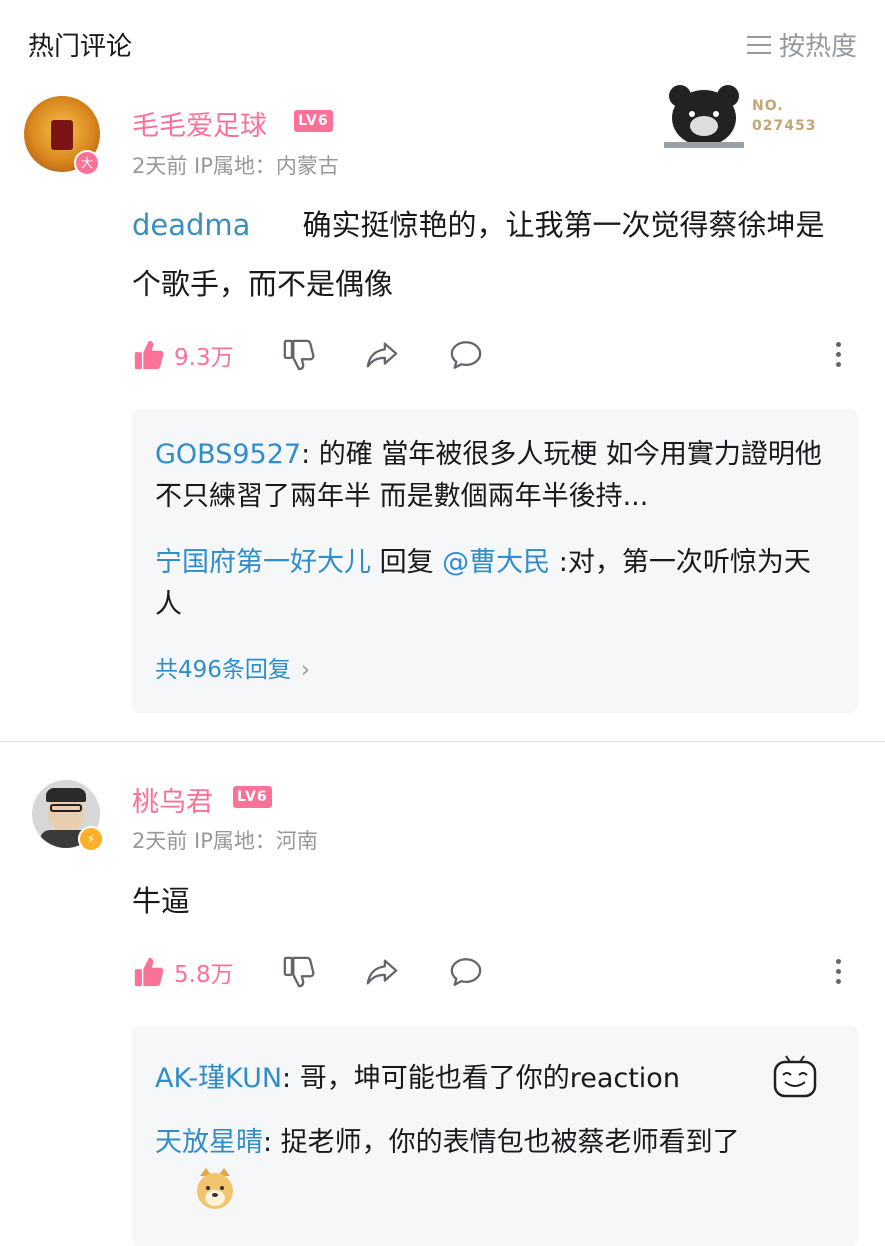 This screenshot has width=885, height=1246. Describe the element at coordinates (305, 670) in the screenshot. I see `chevron-right-icon: ›` at that location.